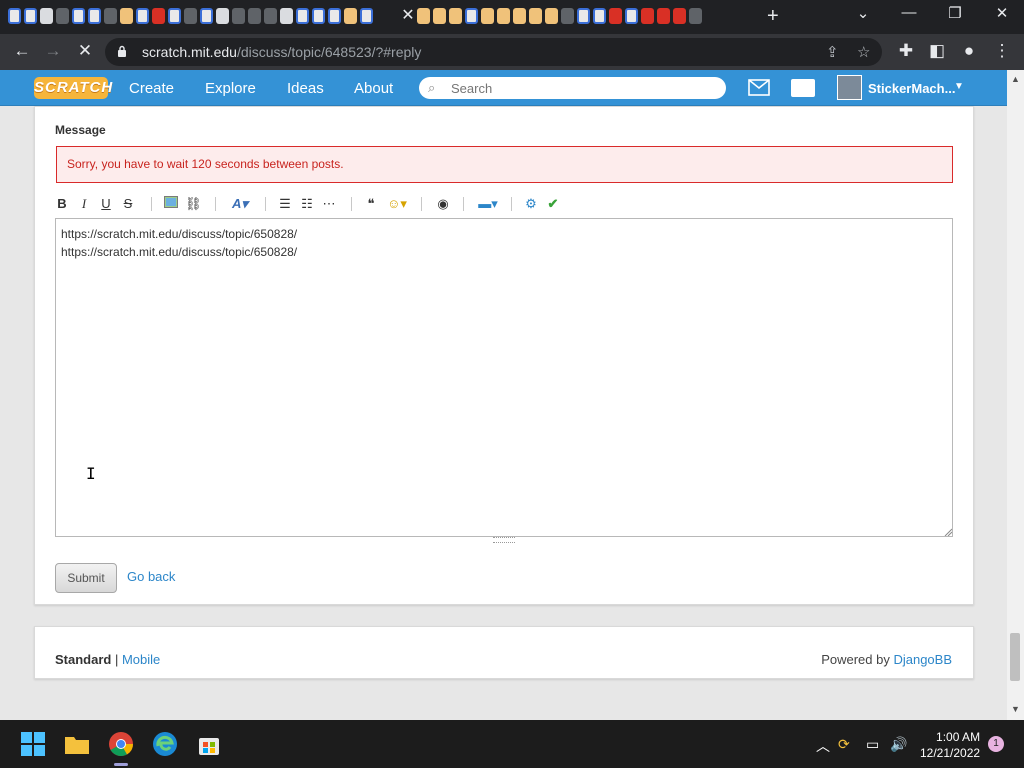 The image size is (1024, 768). What do you see at coordinates (33, 744) in the screenshot?
I see `windows-start-icon` at bounding box center [33, 744].